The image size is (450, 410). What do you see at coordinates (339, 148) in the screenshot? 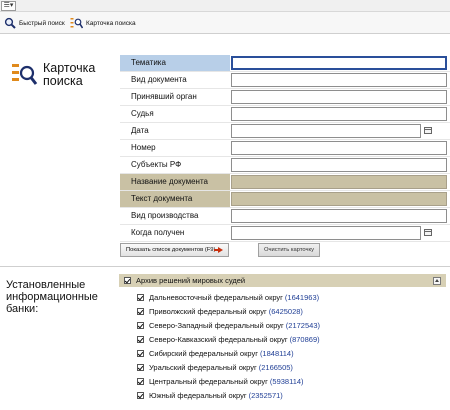
I see `number-field` at bounding box center [339, 148].